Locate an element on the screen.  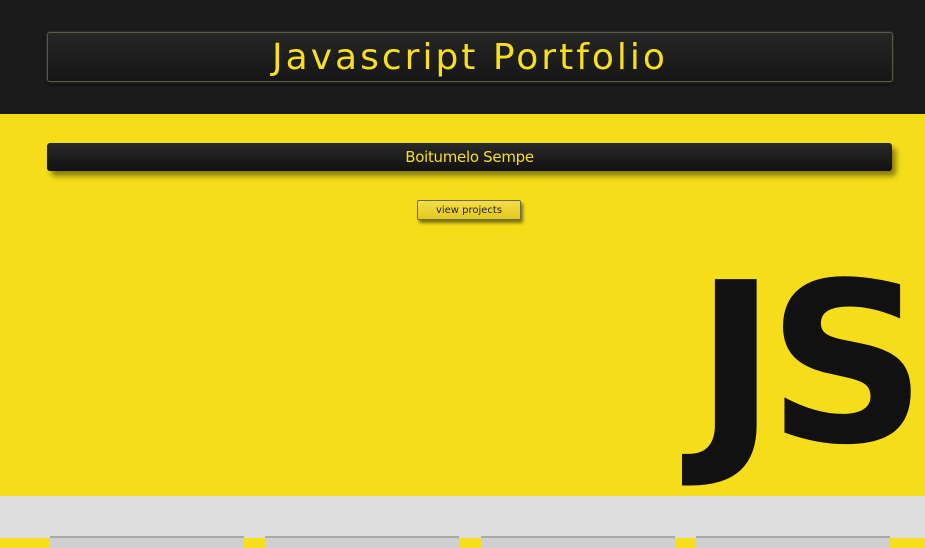
name-banner: Boitumelo Sempe is located at coordinates (469, 157).